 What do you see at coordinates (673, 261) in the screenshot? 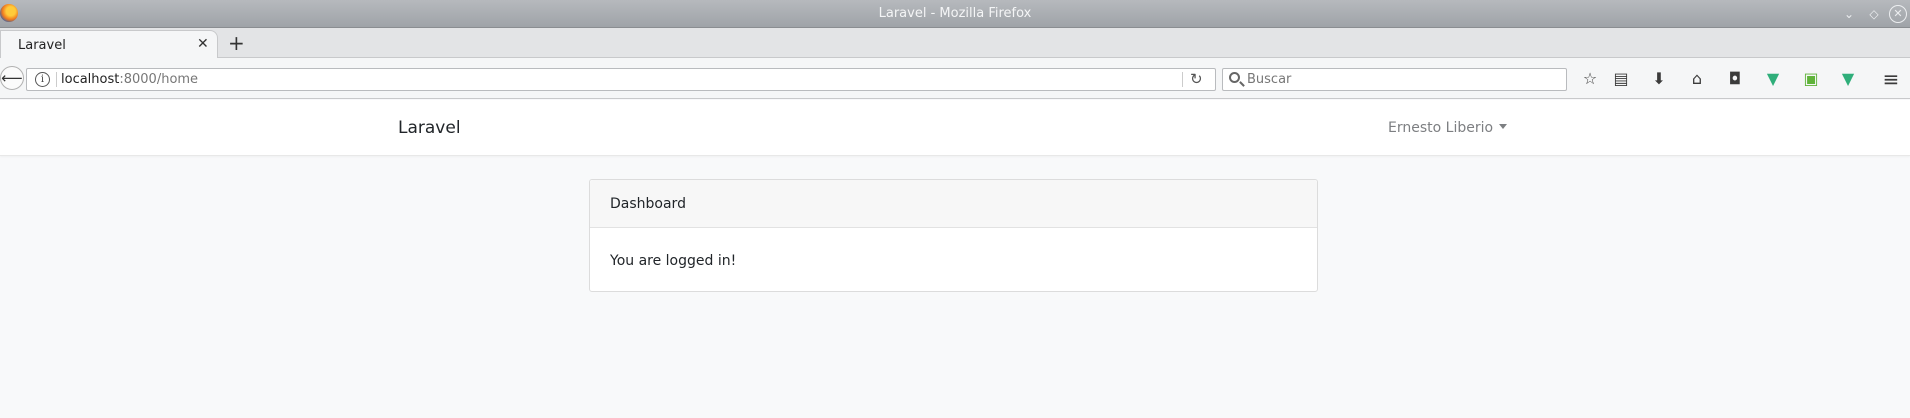
I see `card-body-text: You are logged in!` at bounding box center [673, 261].